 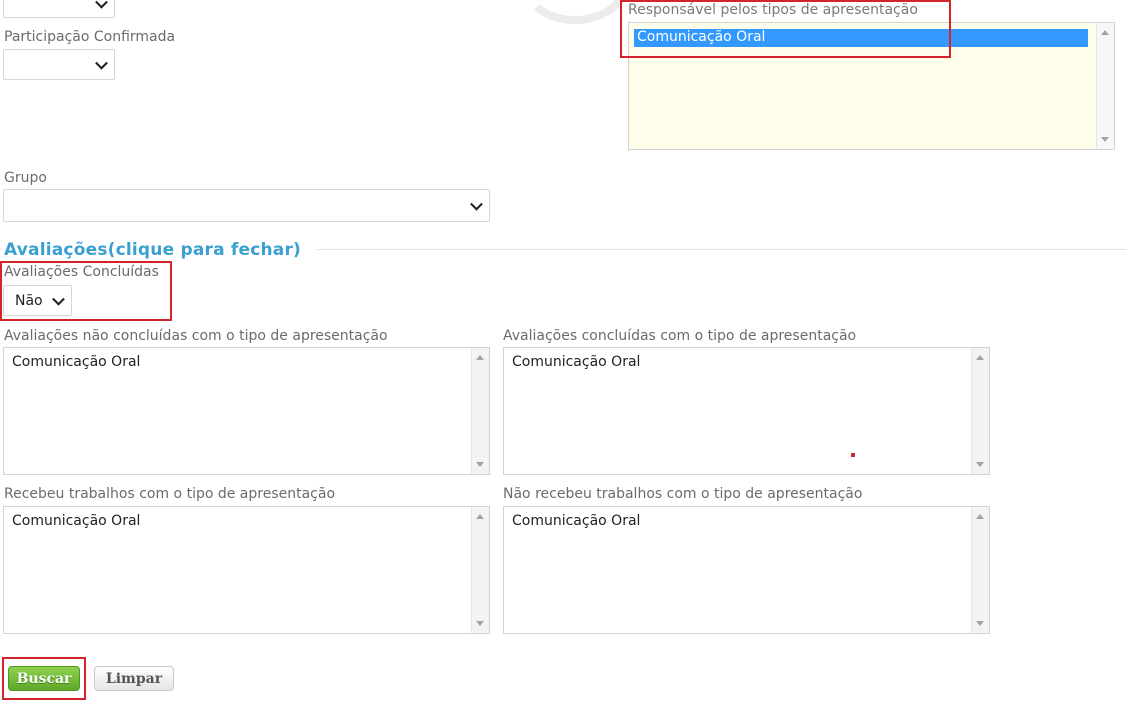 I want to click on concluidas-tipo-listbox: Comunicação Oral, so click(x=746, y=411).